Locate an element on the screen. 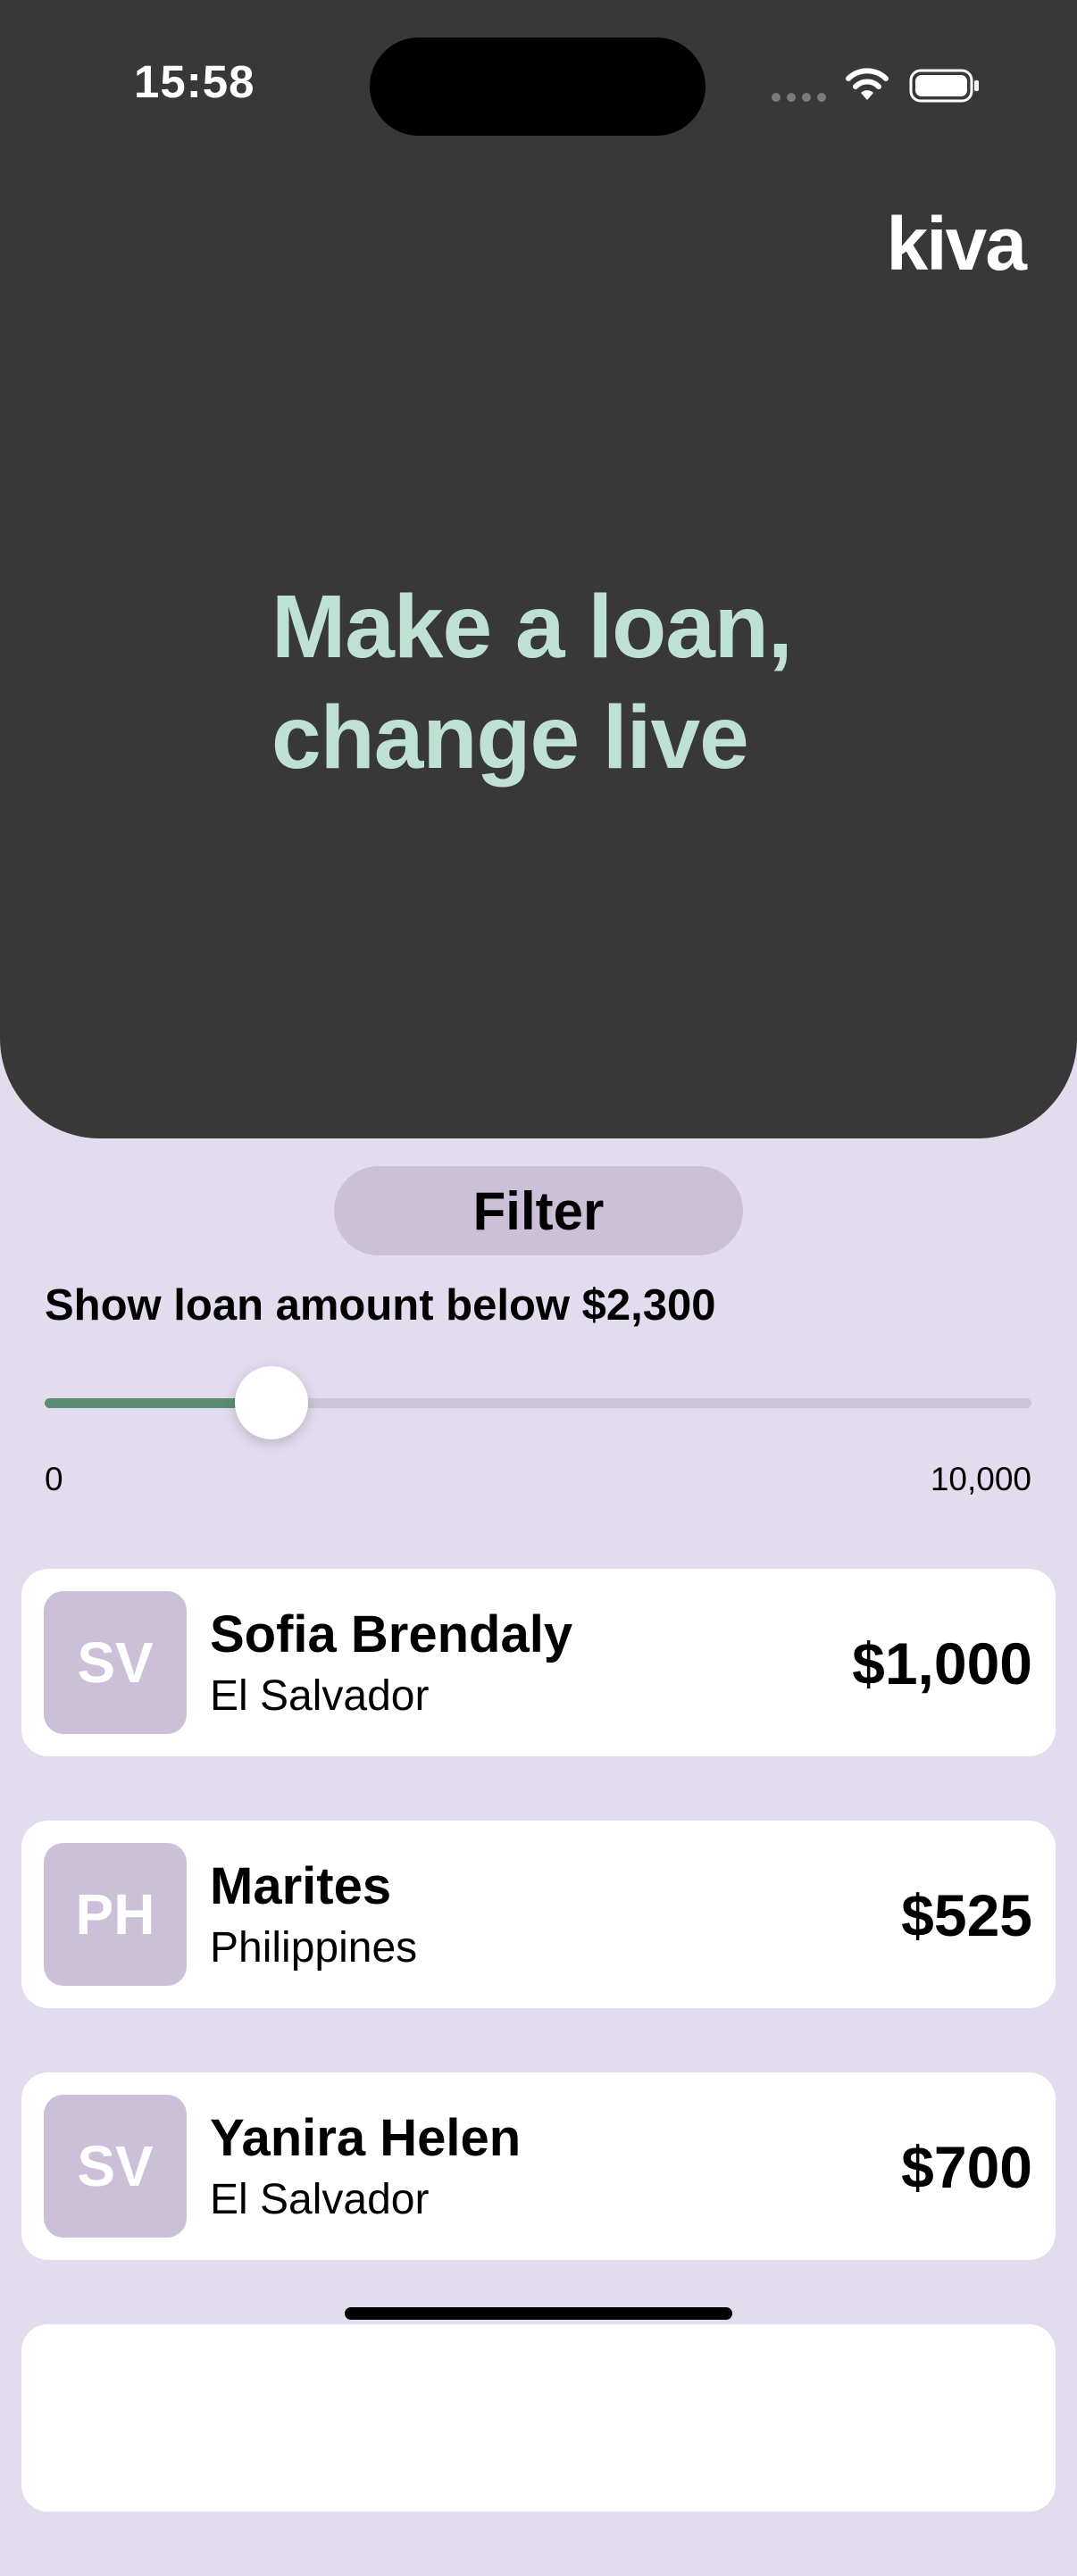 This screenshot has height=2576, width=1077. wifi-icon is located at coordinates (867, 84).